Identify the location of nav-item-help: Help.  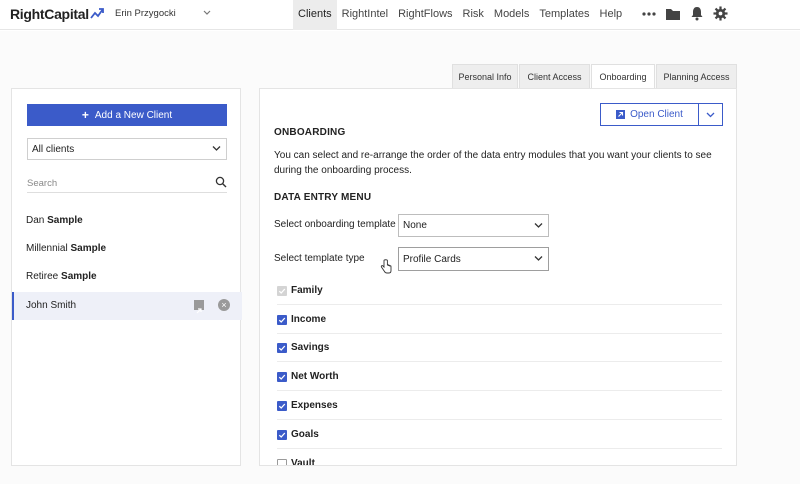
(611, 15).